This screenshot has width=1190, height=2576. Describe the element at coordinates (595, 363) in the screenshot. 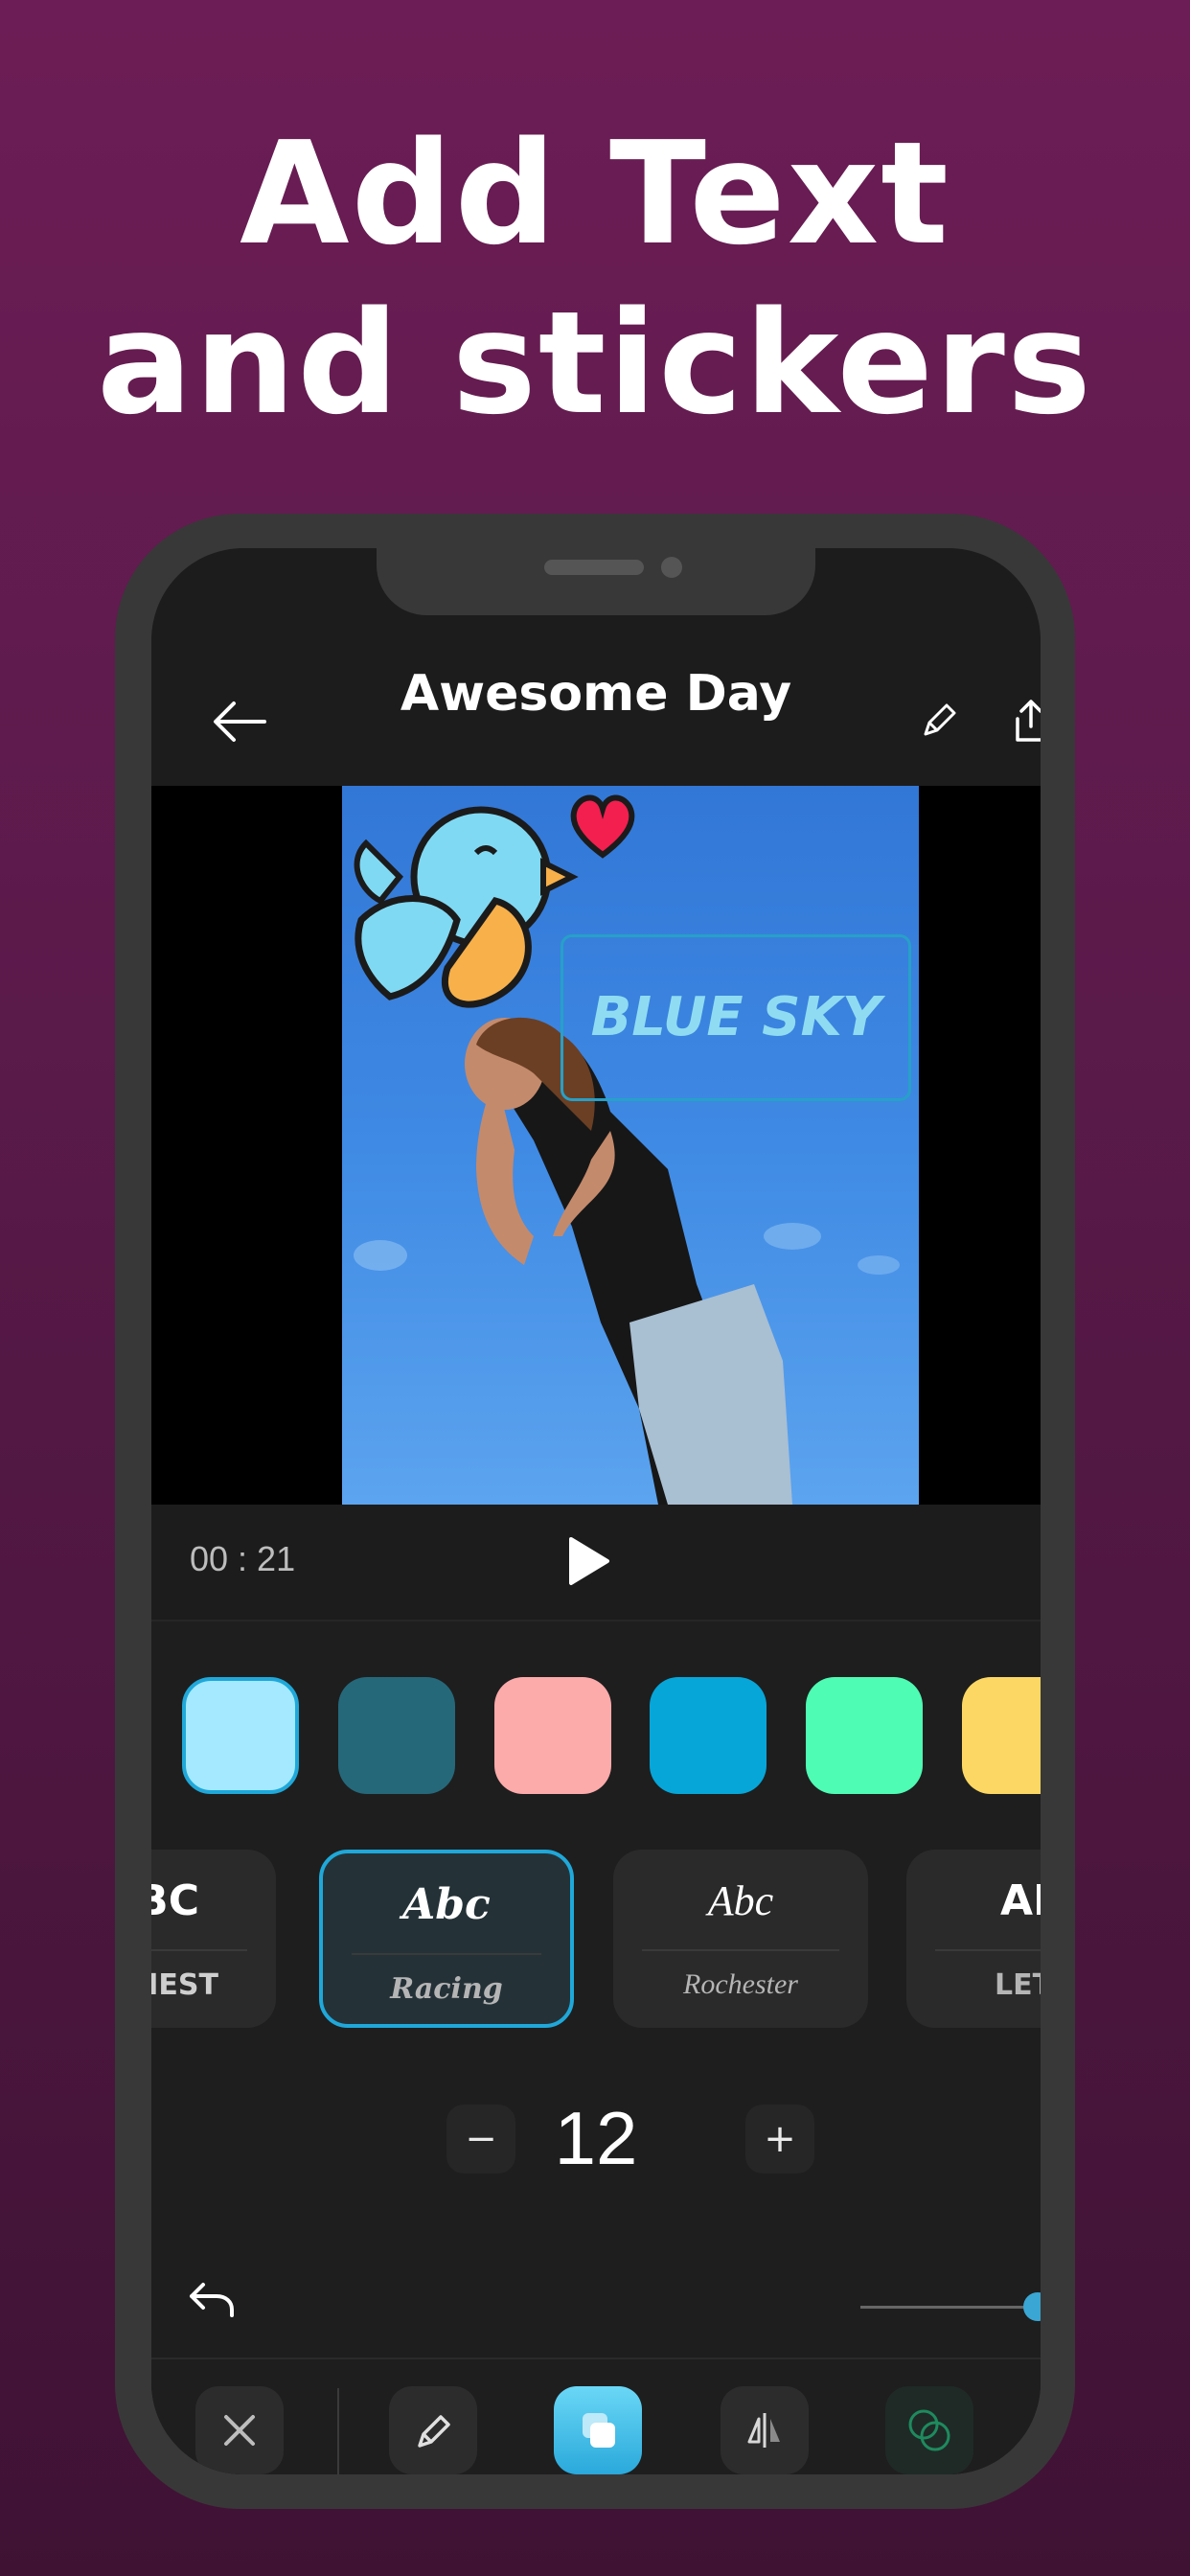

I see `headline-line-2: and stickers` at that location.